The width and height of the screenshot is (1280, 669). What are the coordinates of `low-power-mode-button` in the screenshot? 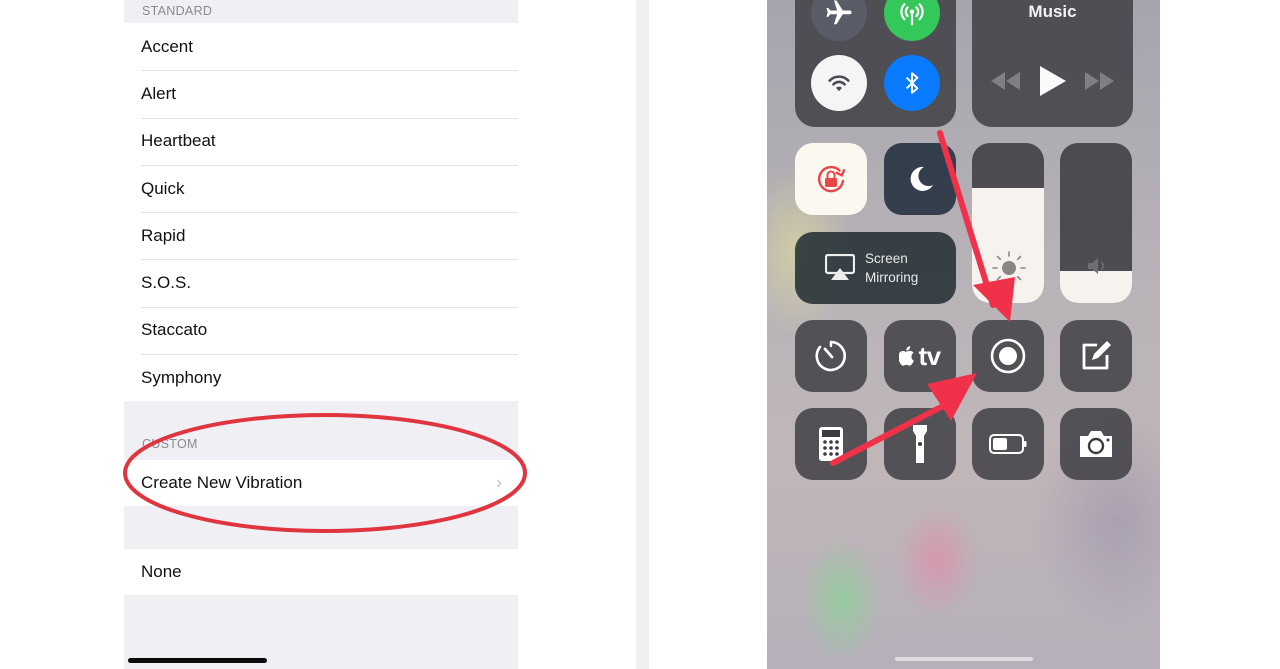 It's located at (1008, 444).